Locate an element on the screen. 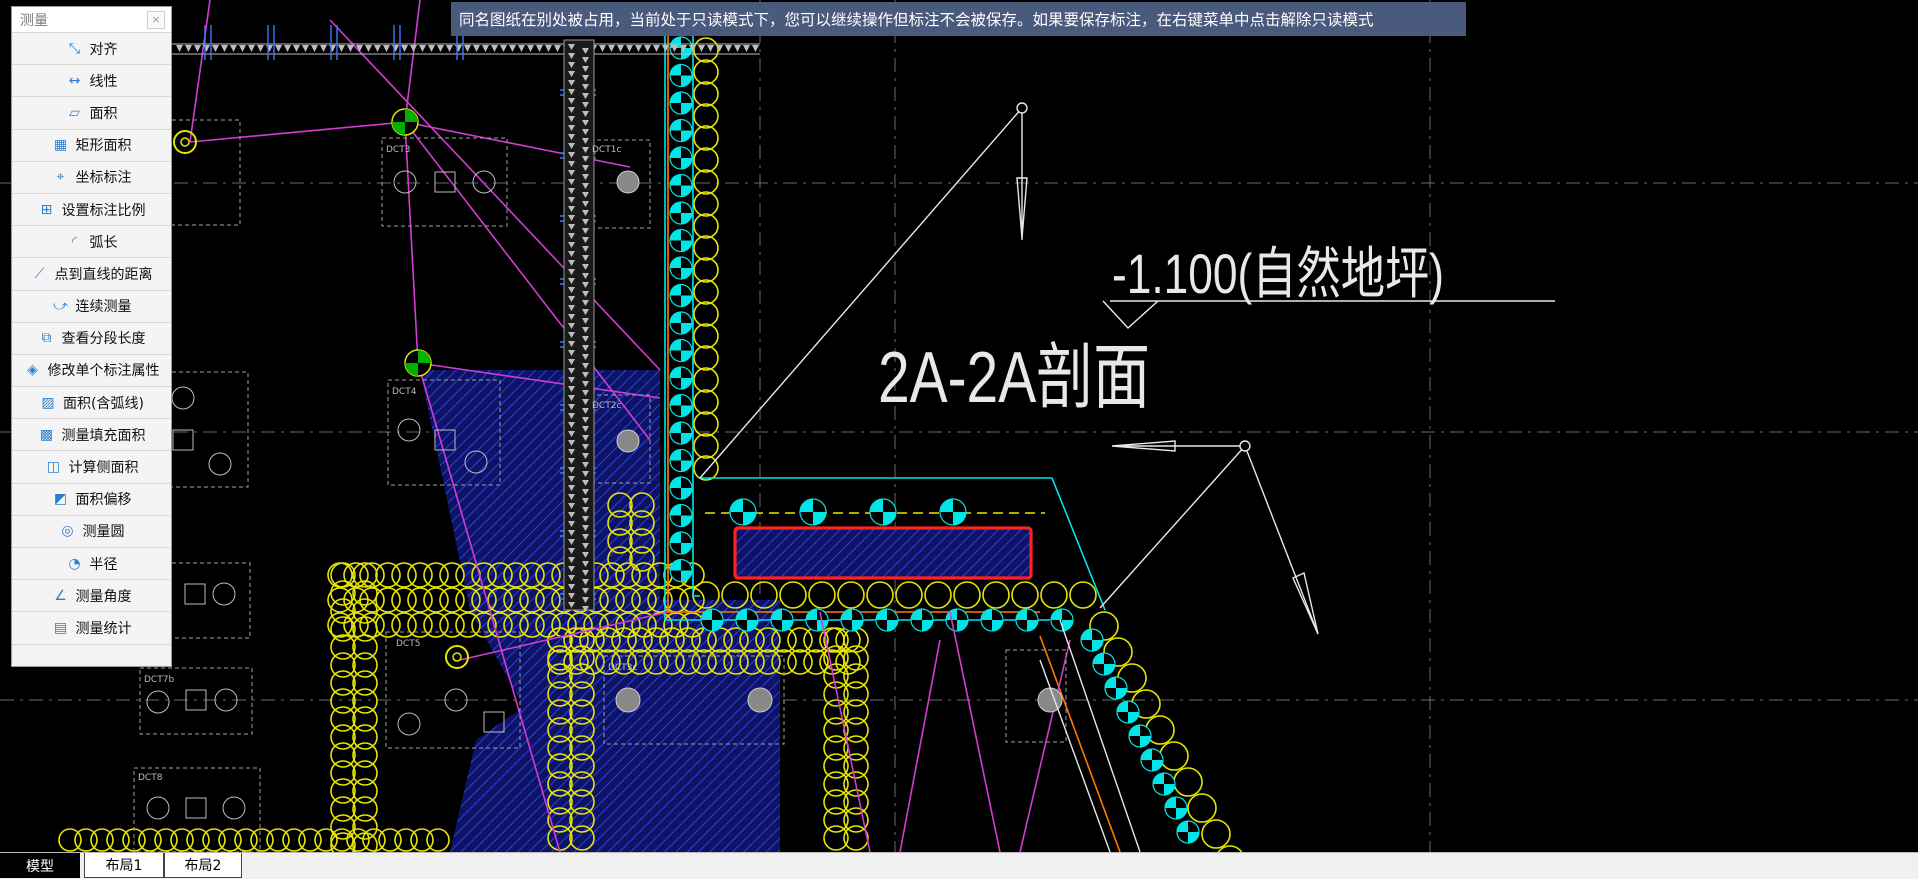 This screenshot has width=1918, height=879. tool-item: ▤ 测量统计 is located at coordinates (91, 628).